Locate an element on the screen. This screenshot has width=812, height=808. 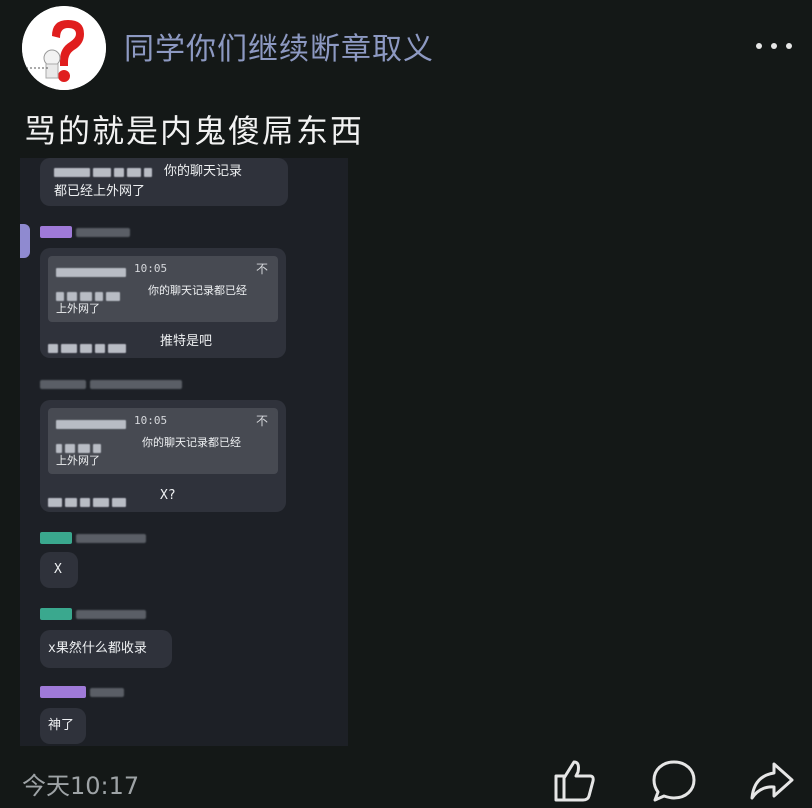
like-icon is located at coordinates (574, 780).